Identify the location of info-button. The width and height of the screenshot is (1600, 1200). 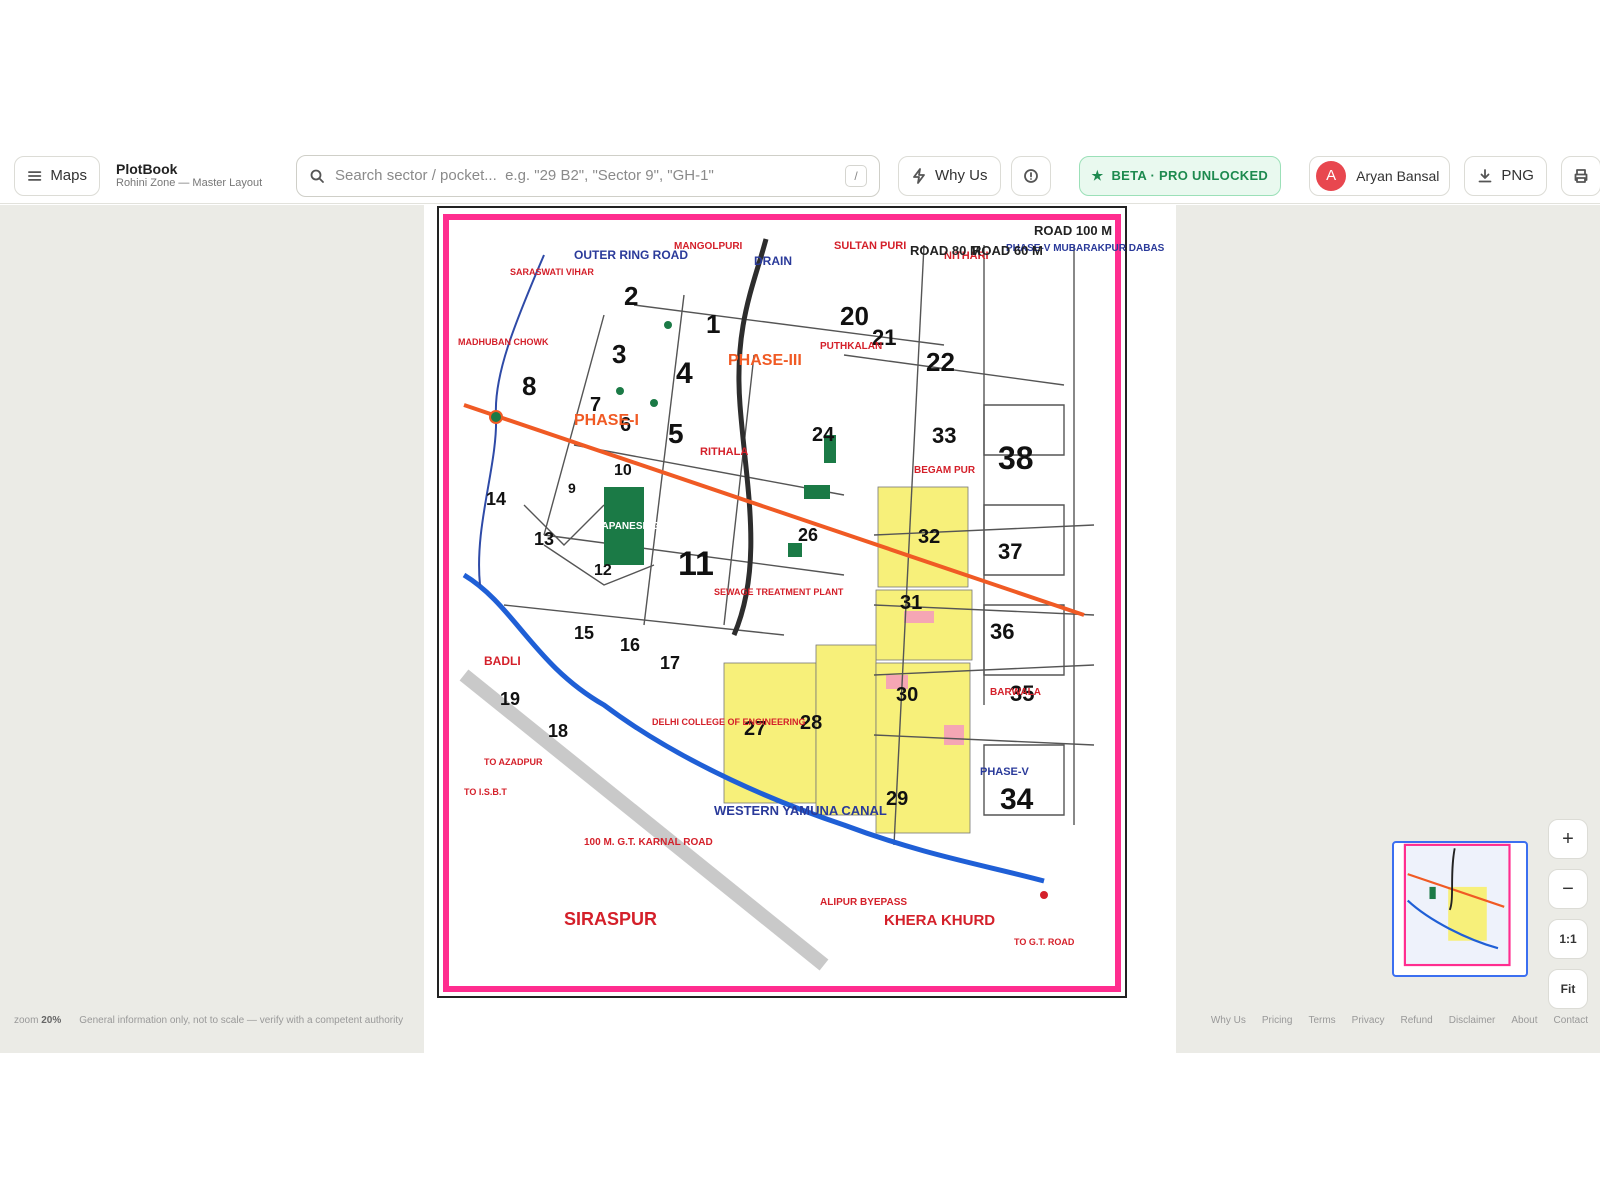
(1030, 175).